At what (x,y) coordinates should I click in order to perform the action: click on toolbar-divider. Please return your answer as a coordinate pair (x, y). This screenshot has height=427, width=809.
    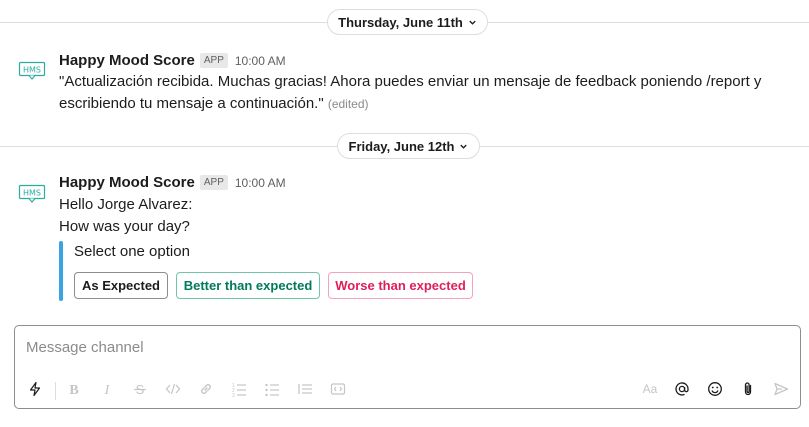
    Looking at the image, I should click on (55, 391).